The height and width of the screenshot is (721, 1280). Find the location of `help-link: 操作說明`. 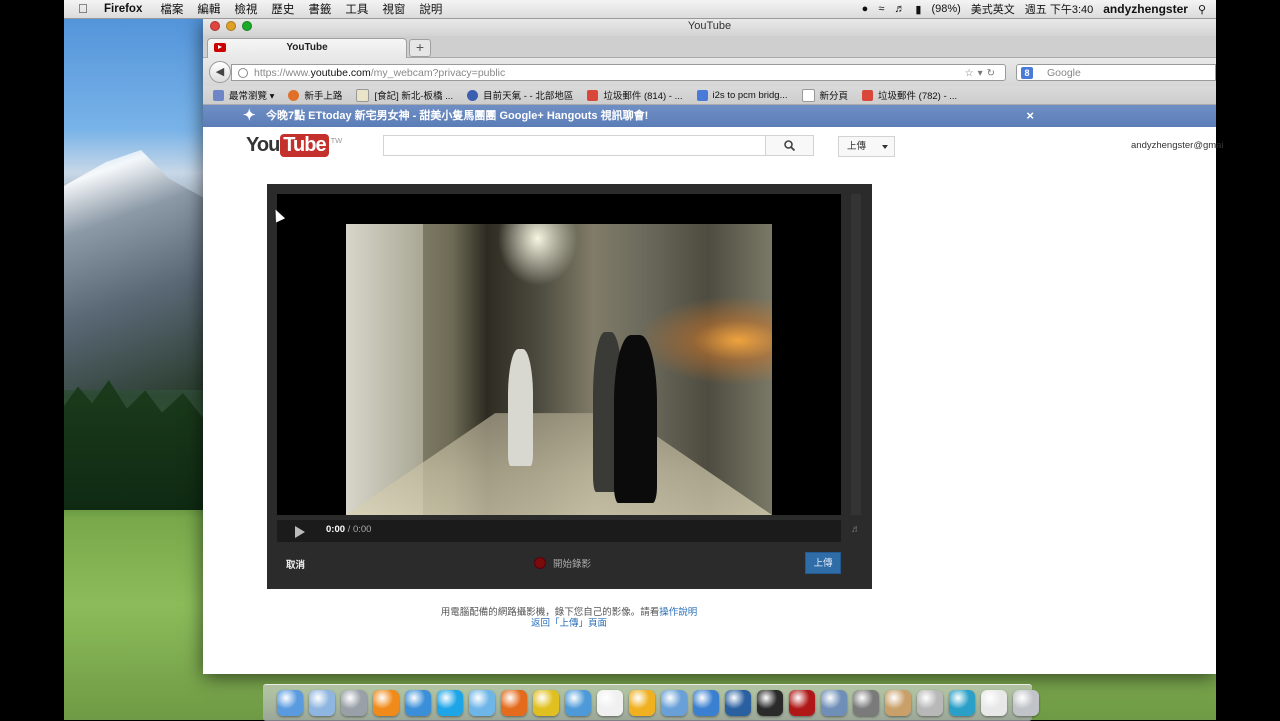

help-link: 操作說明 is located at coordinates (678, 612).